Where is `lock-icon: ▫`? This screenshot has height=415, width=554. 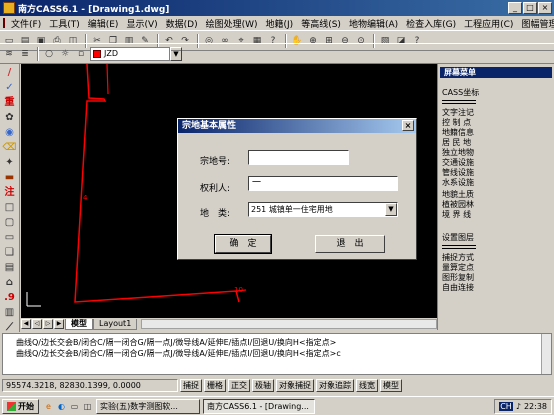 lock-icon: ▫ is located at coordinates (81, 54).